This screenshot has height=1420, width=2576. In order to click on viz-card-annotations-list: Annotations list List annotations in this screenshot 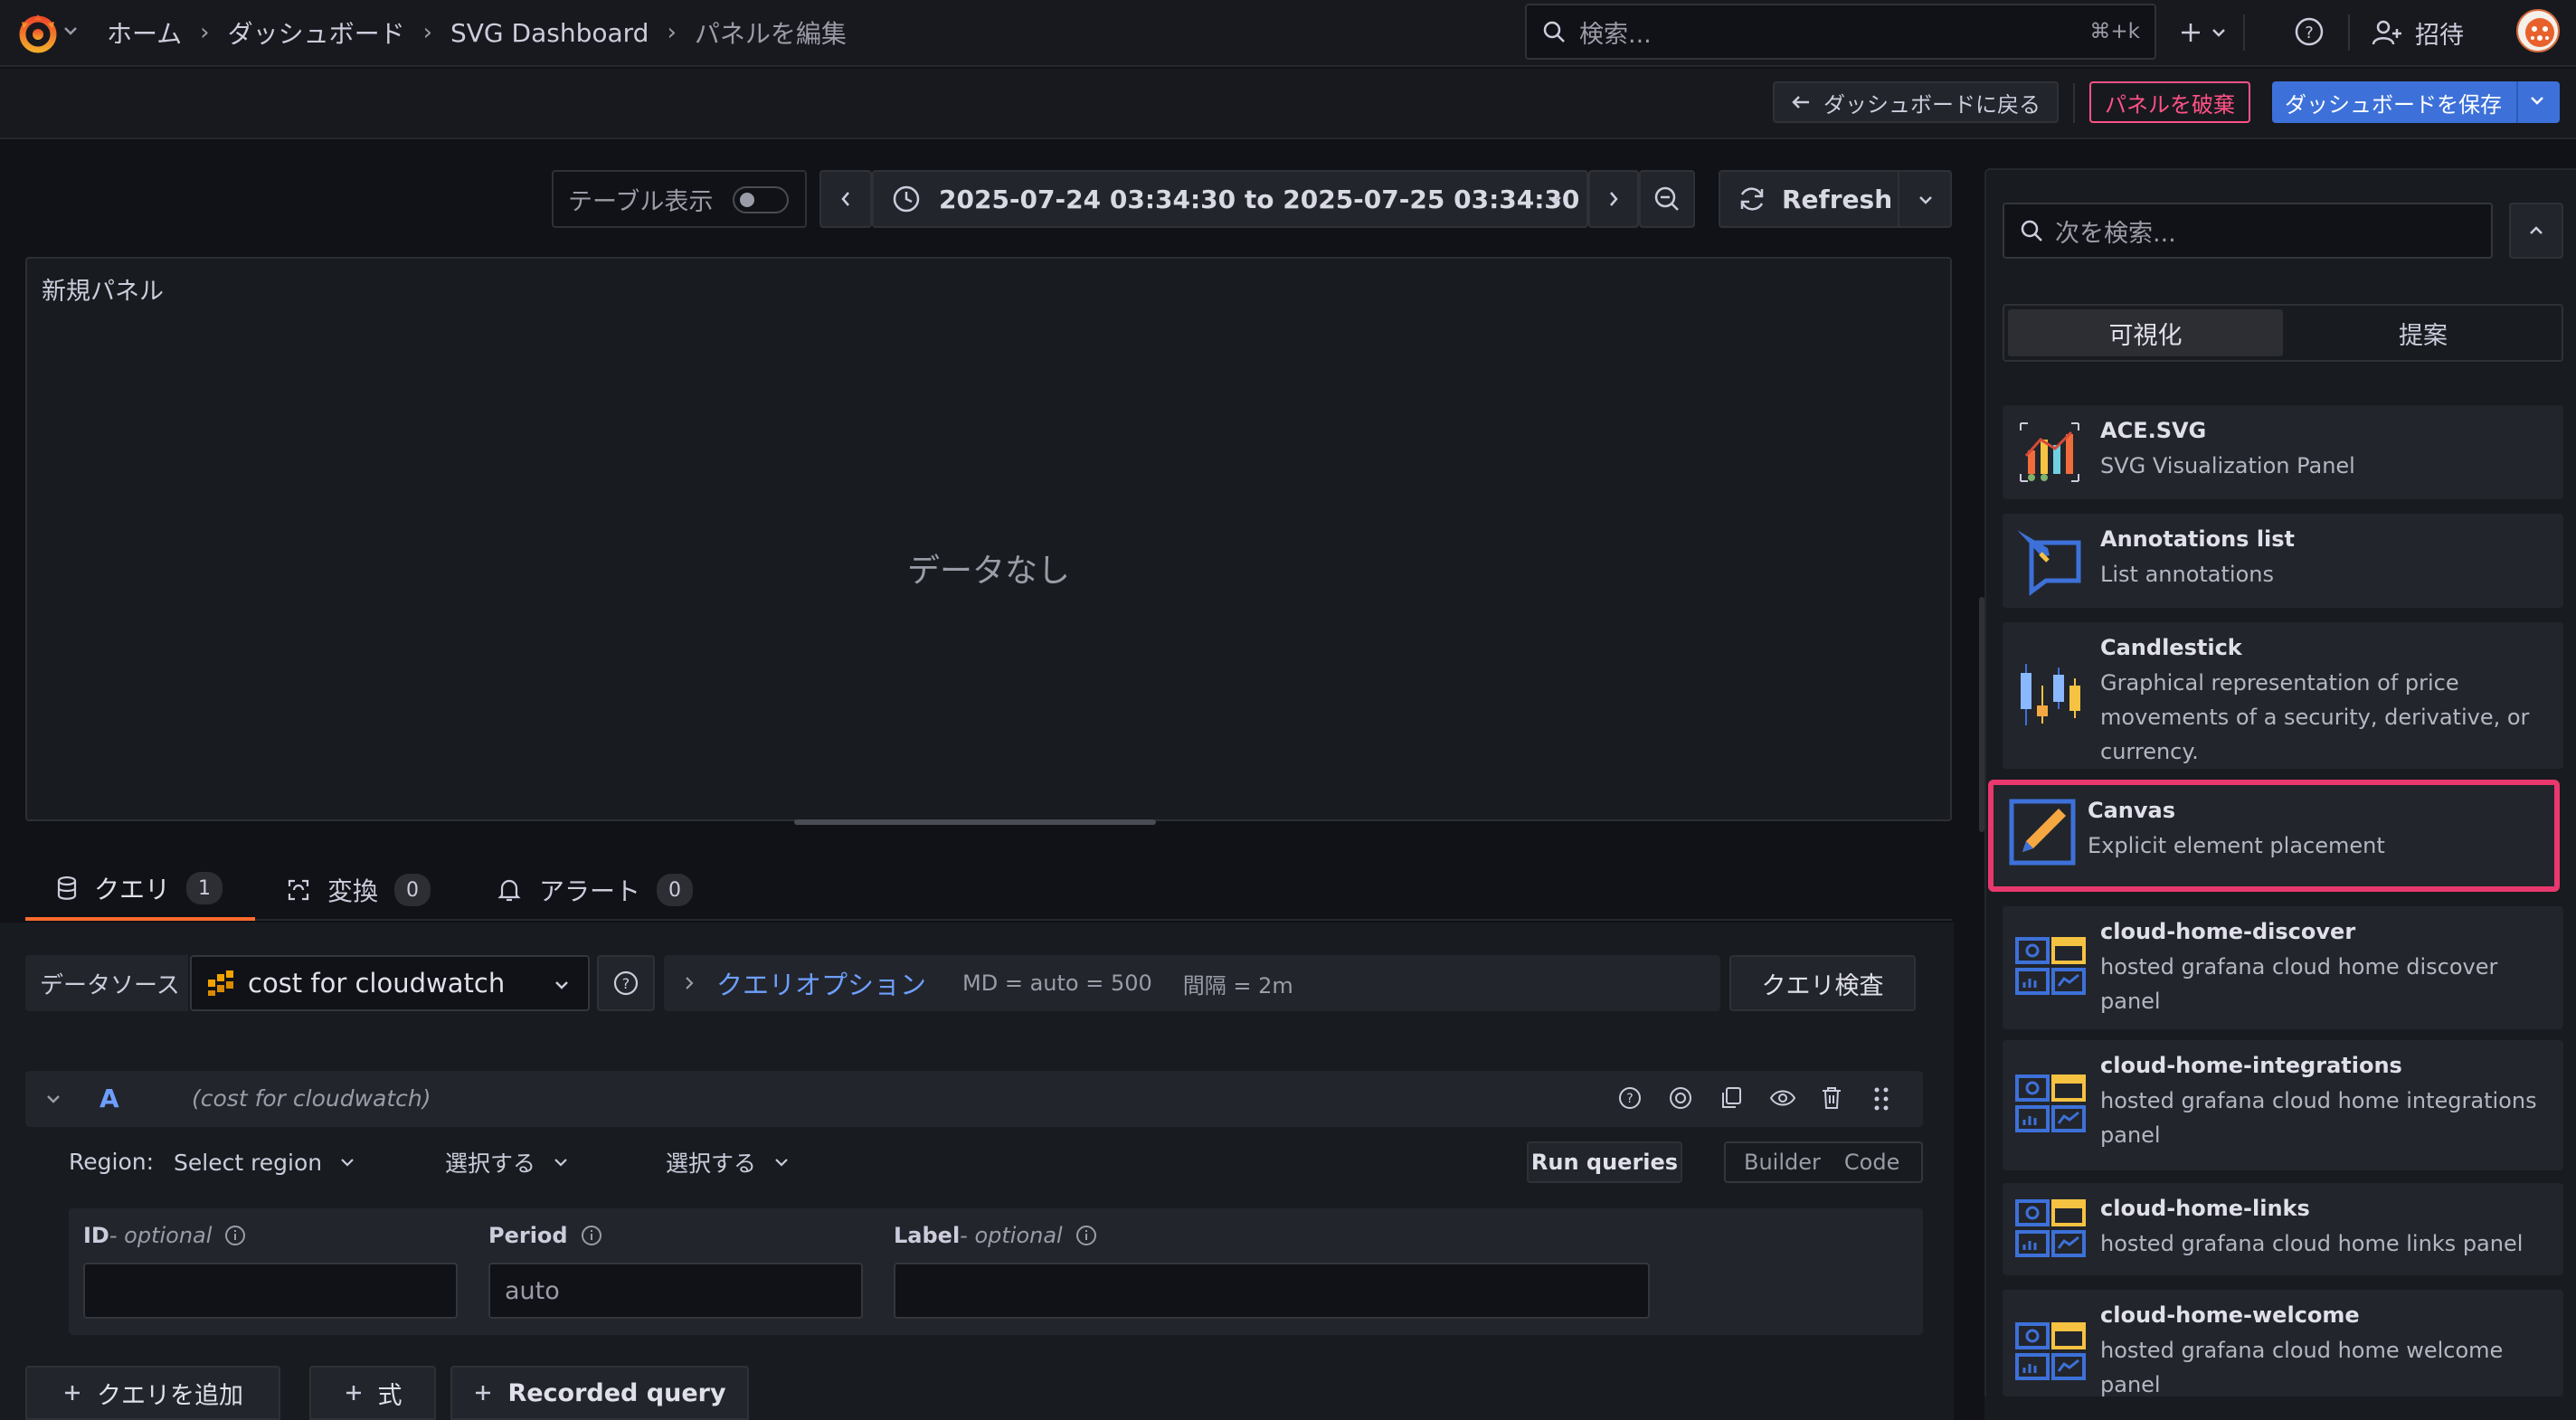, I will do `click(2283, 561)`.